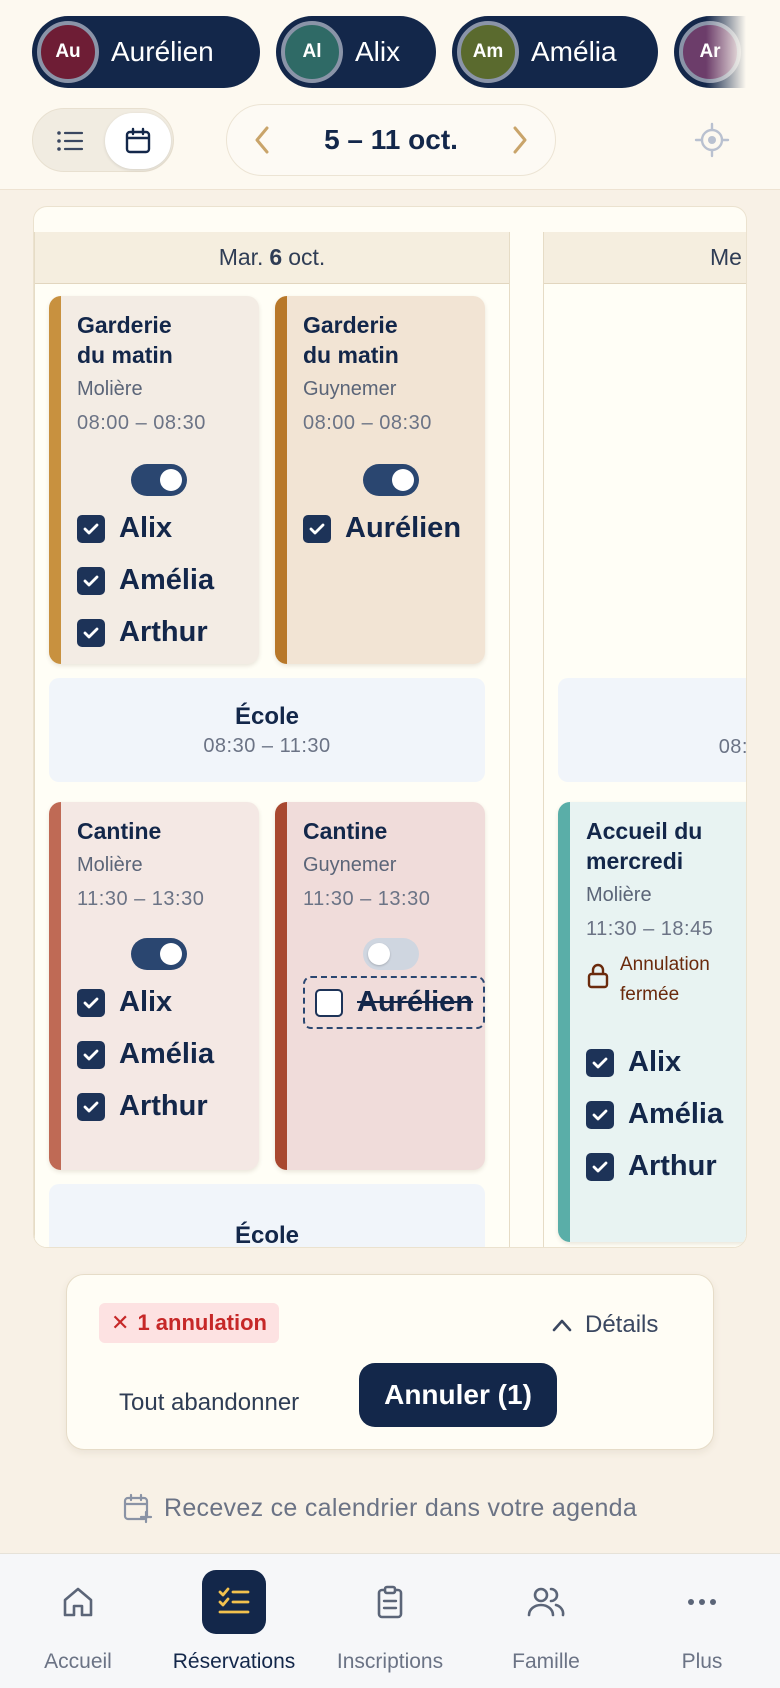 This screenshot has height=1688, width=780. I want to click on avatar: Al, so click(312, 52).